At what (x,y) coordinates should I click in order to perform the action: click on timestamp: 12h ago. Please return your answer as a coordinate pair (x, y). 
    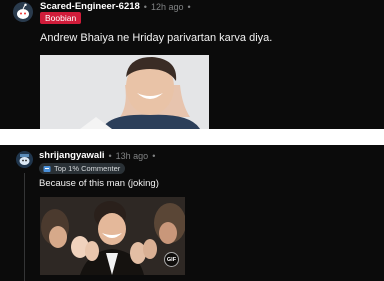
    Looking at the image, I should click on (167, 6).